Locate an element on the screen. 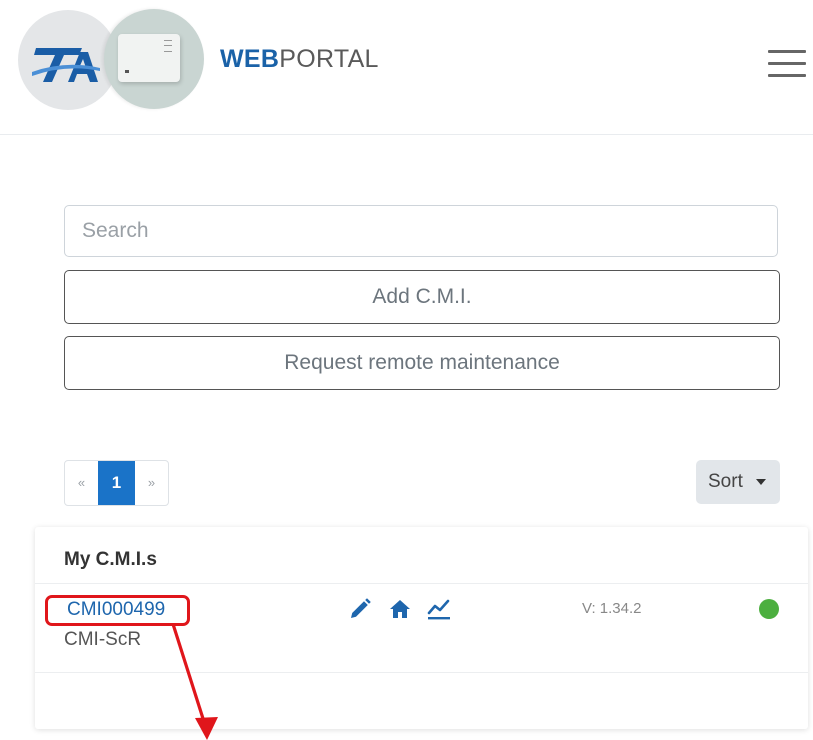 This screenshot has width=813, height=740. device-vent-lines is located at coordinates (168, 46).